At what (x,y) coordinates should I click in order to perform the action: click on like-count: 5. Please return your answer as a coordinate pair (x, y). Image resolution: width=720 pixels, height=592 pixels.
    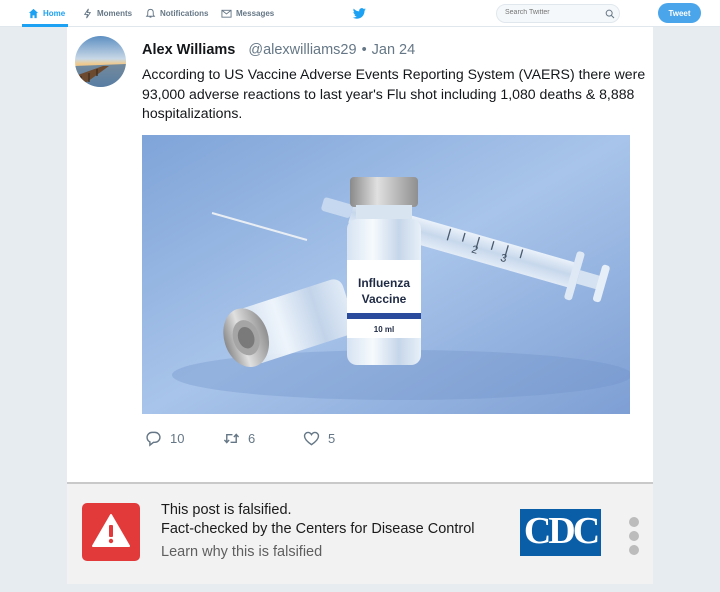
    Looking at the image, I should click on (332, 438).